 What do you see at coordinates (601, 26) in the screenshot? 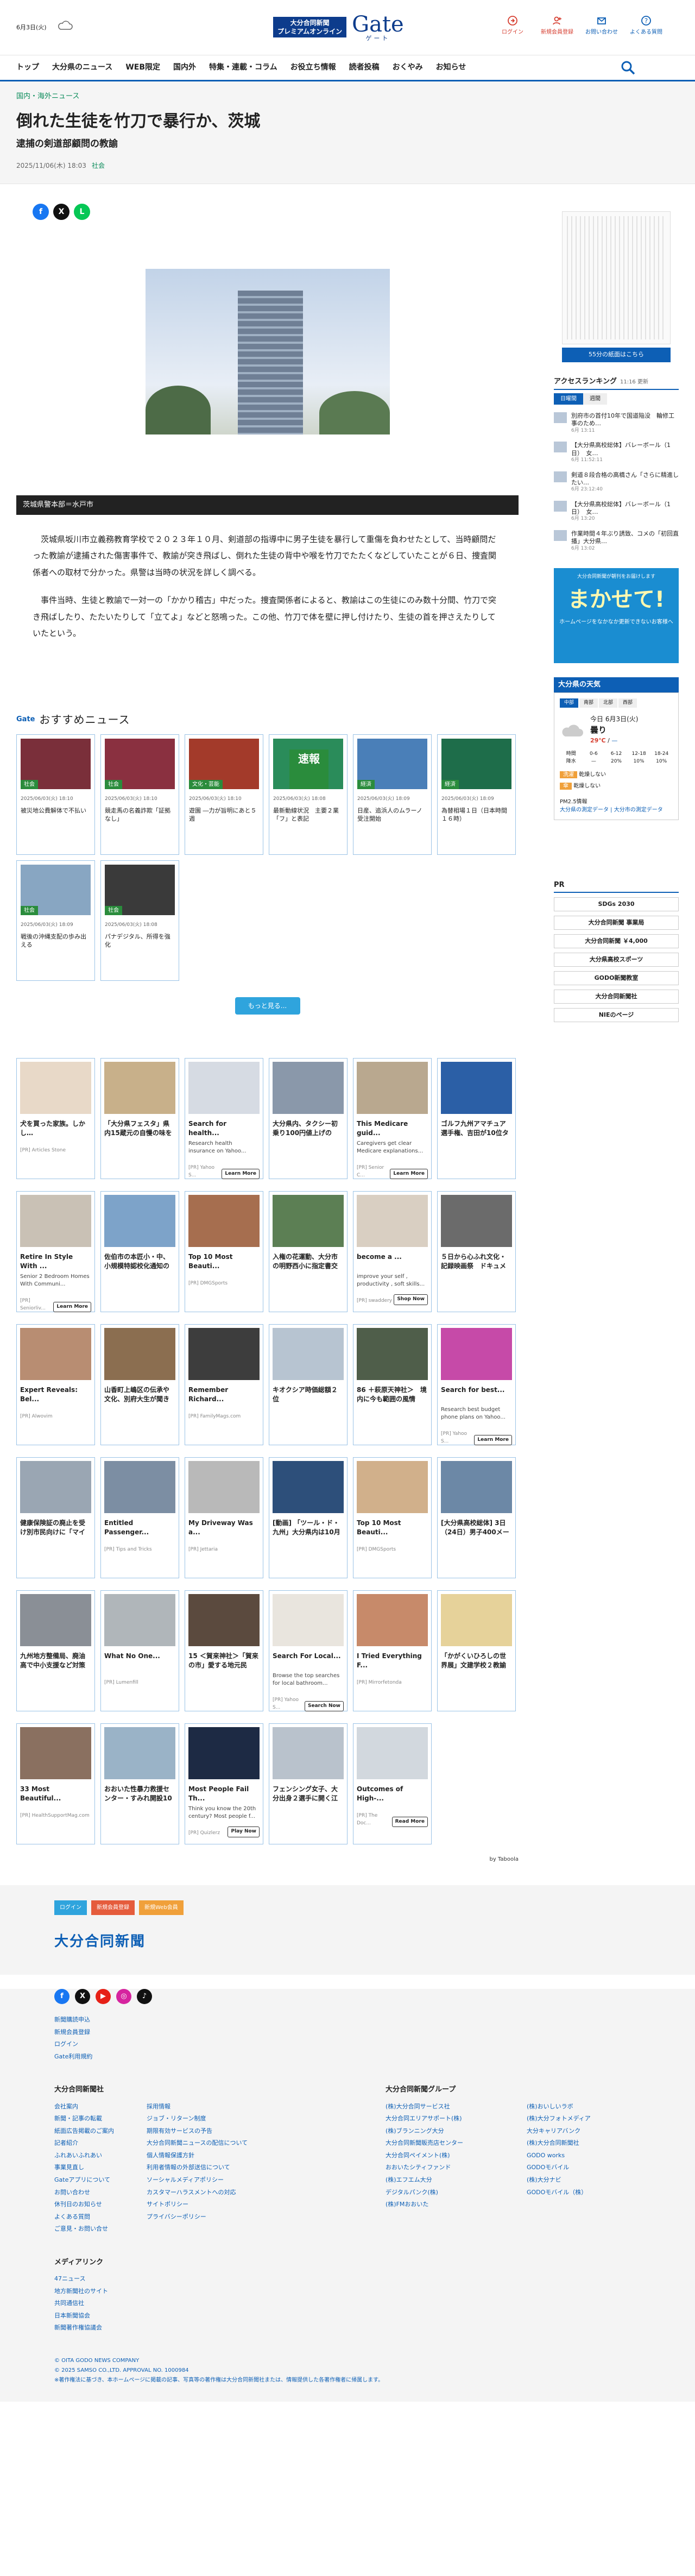
I see `contact-link: お問い合わせ` at bounding box center [601, 26].